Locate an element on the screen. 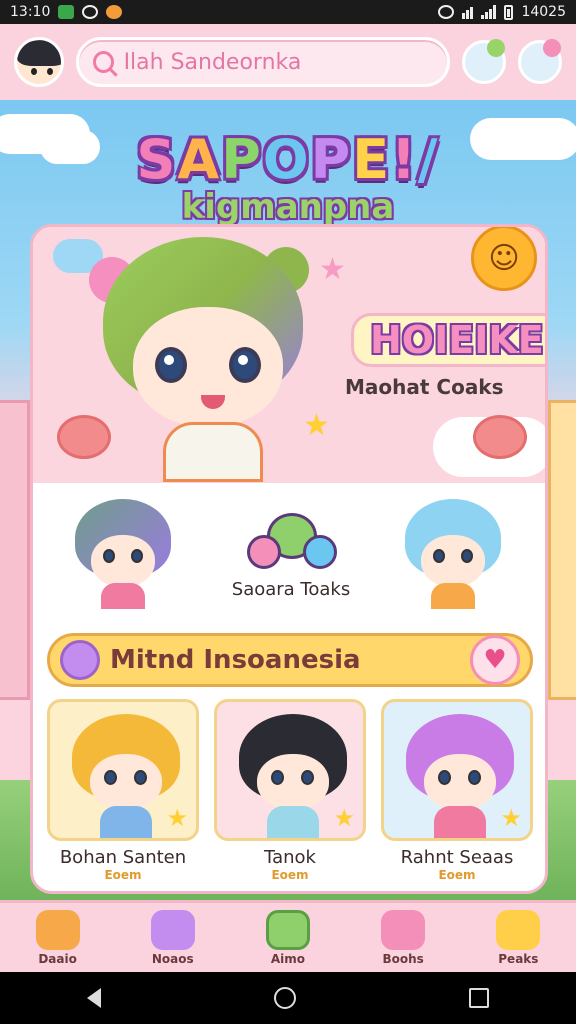  notification-dot-icon is located at coordinates (496, 48).